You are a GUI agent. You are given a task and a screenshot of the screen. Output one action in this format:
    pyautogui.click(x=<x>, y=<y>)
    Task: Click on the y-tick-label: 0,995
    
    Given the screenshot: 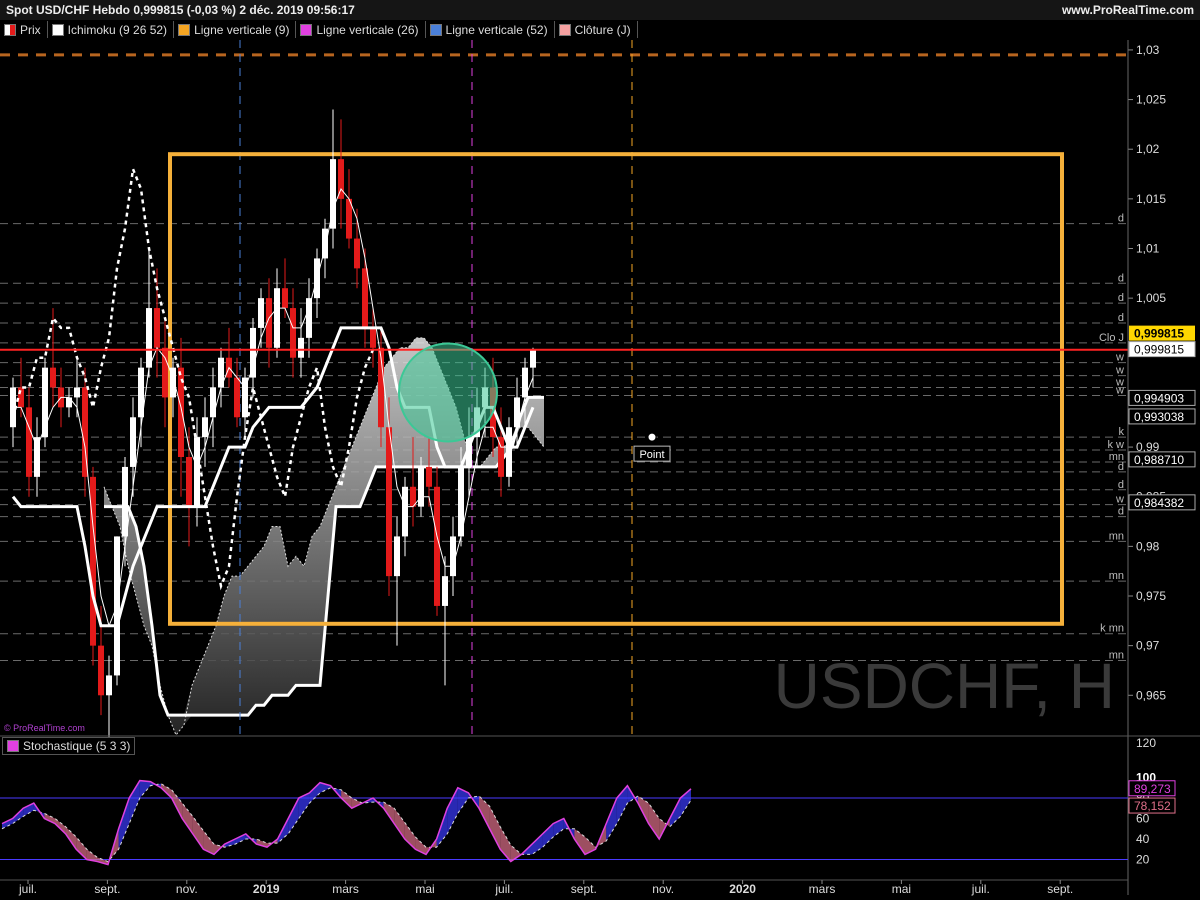 What is the action you would take?
    pyautogui.click(x=1151, y=397)
    